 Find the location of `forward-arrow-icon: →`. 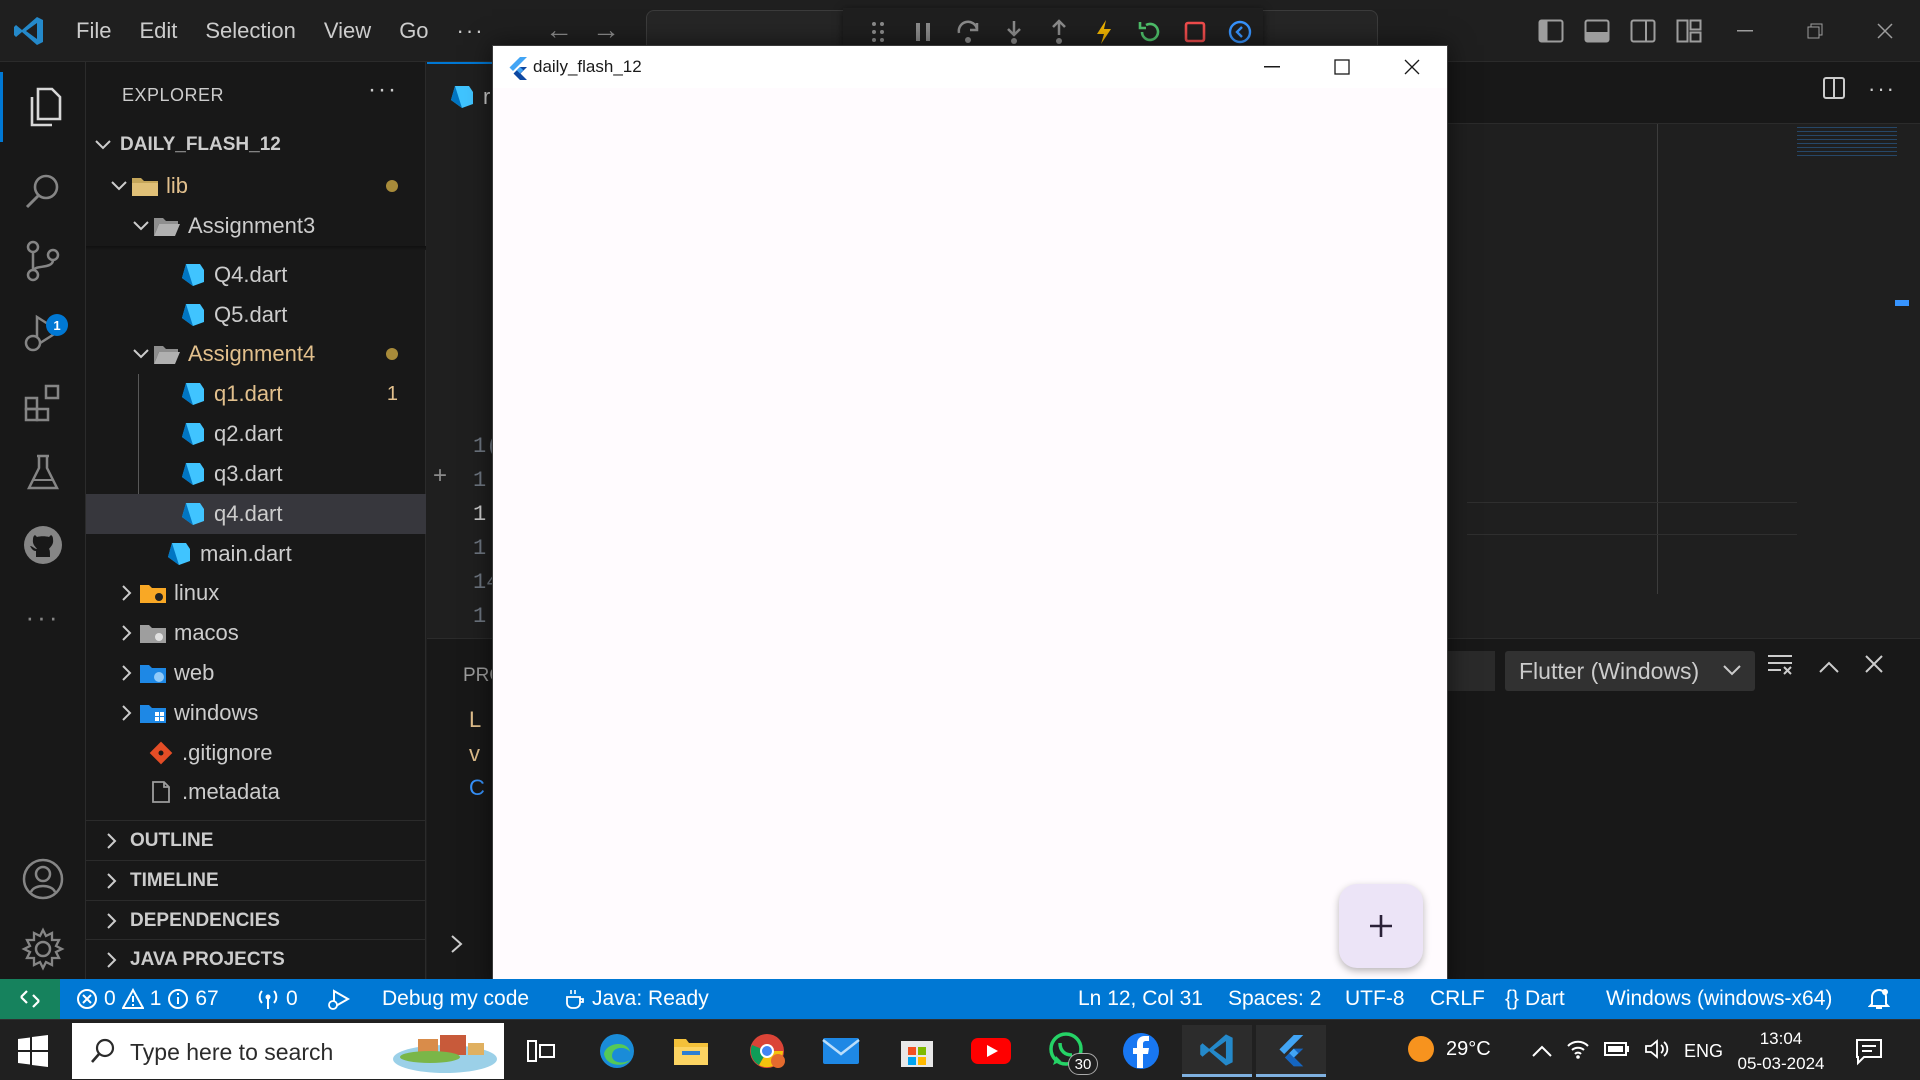

forward-arrow-icon: → is located at coordinates (606, 30).